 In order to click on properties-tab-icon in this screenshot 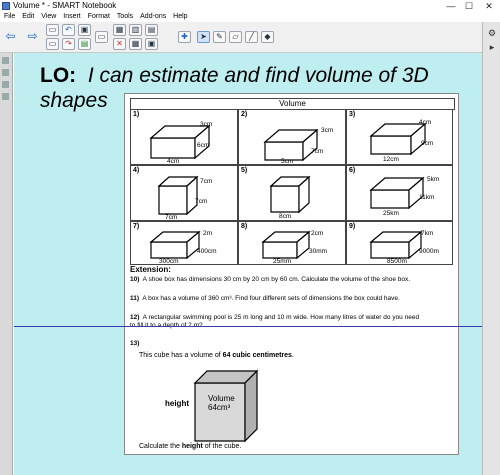, I will do `click(5, 96)`.